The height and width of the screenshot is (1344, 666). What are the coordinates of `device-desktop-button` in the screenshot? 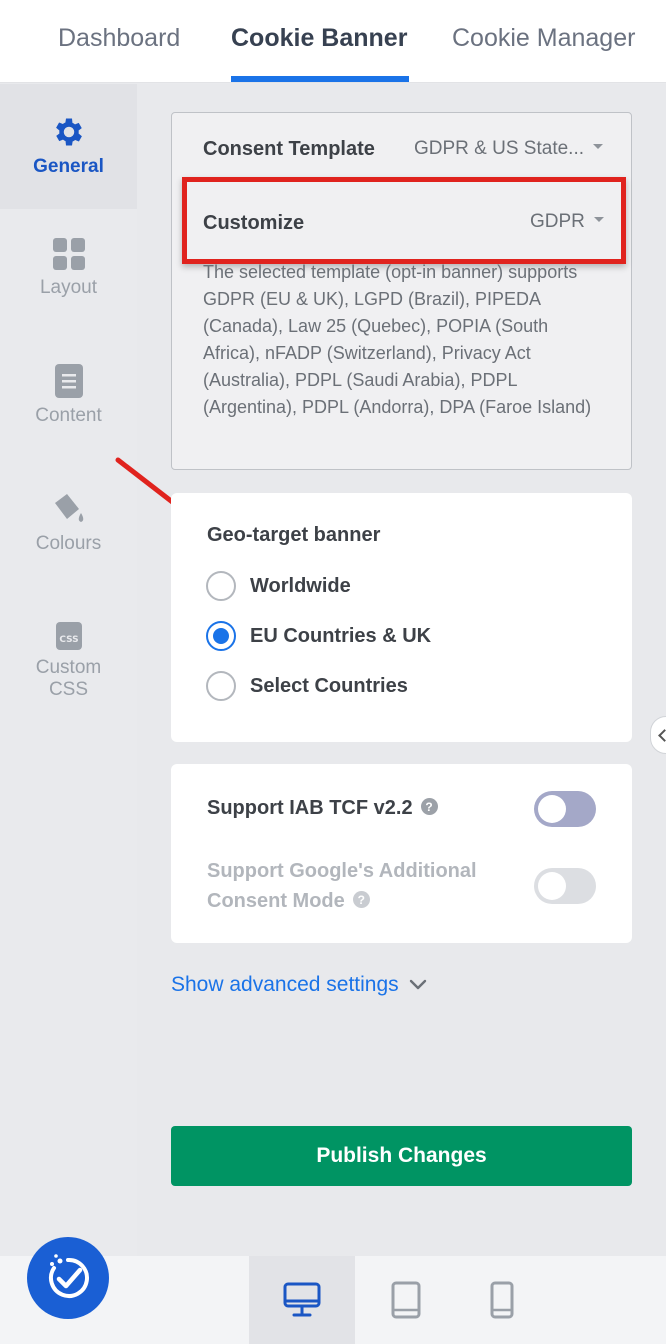 It's located at (302, 1300).